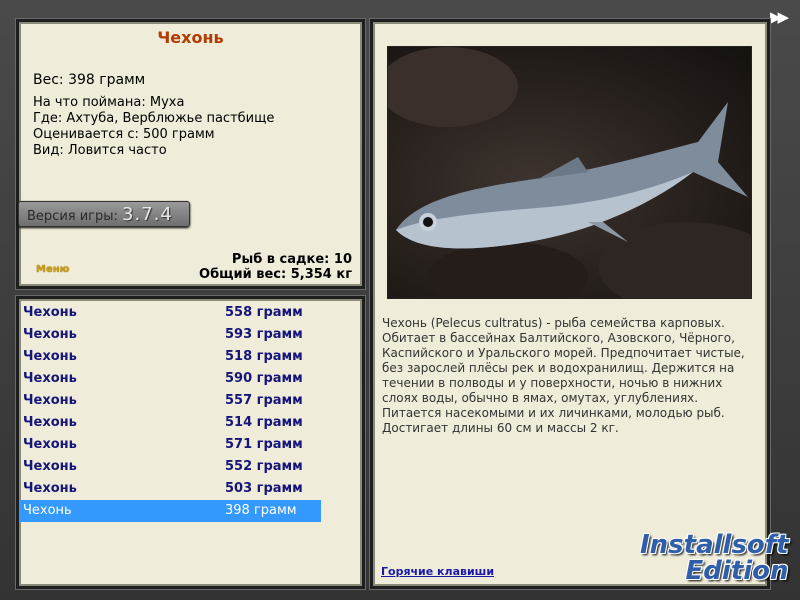 This screenshot has width=800, height=600. I want to click on version-label: Версия игры:, so click(72, 216).